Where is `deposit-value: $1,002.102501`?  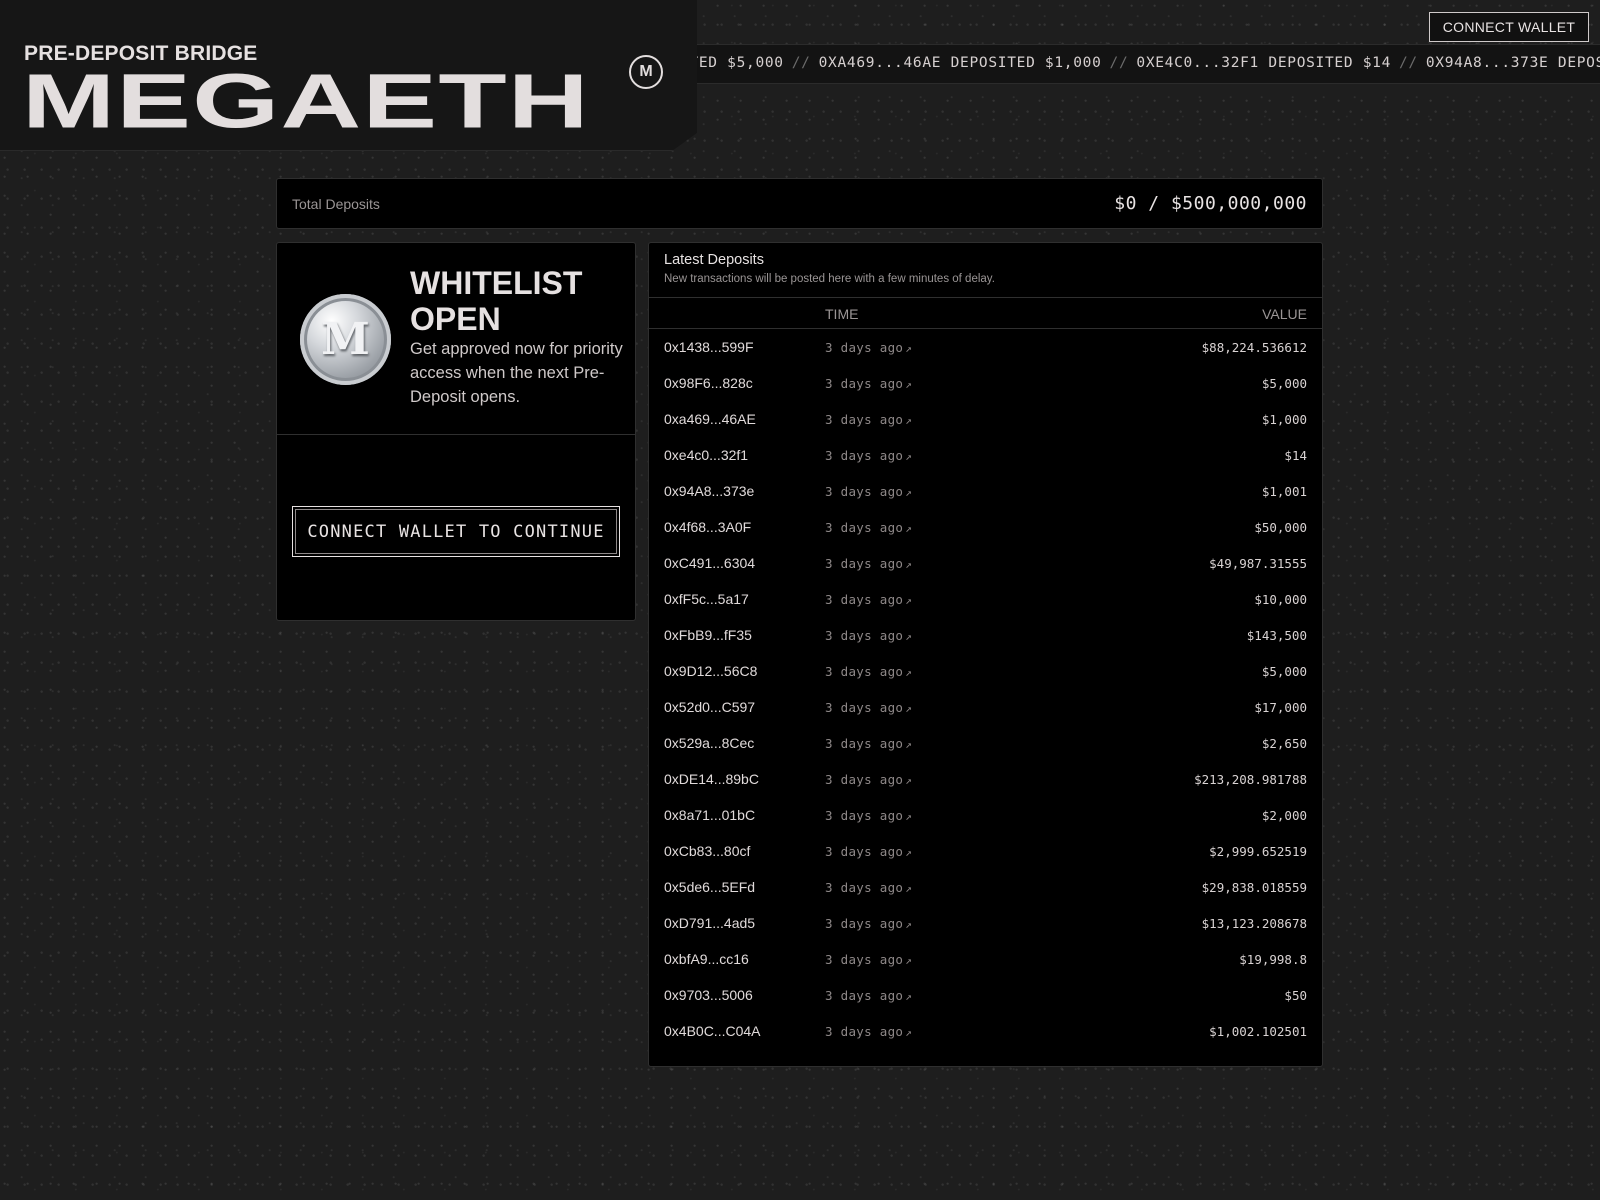
deposit-value: $1,002.102501 is located at coordinates (1258, 1031).